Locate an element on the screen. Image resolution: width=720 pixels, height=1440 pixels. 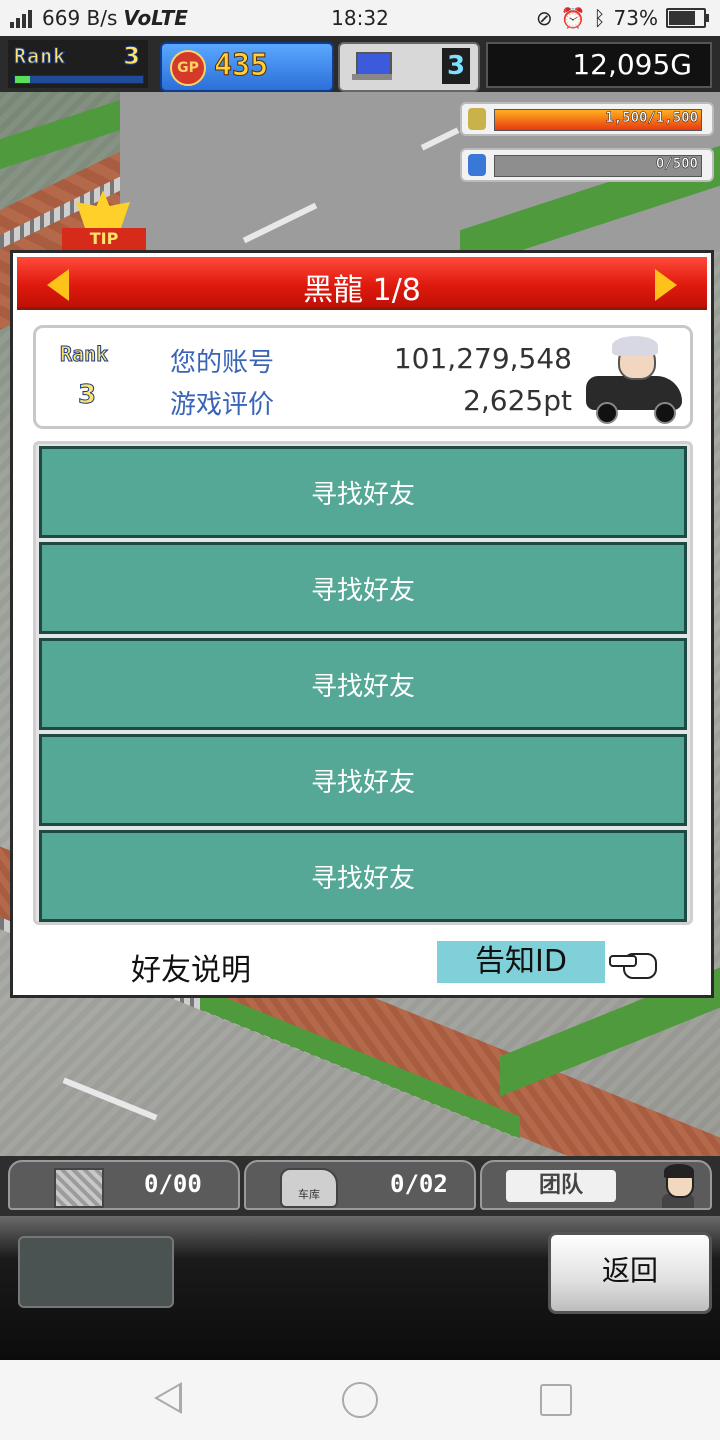
crate-icon is located at coordinates (79, 1188).